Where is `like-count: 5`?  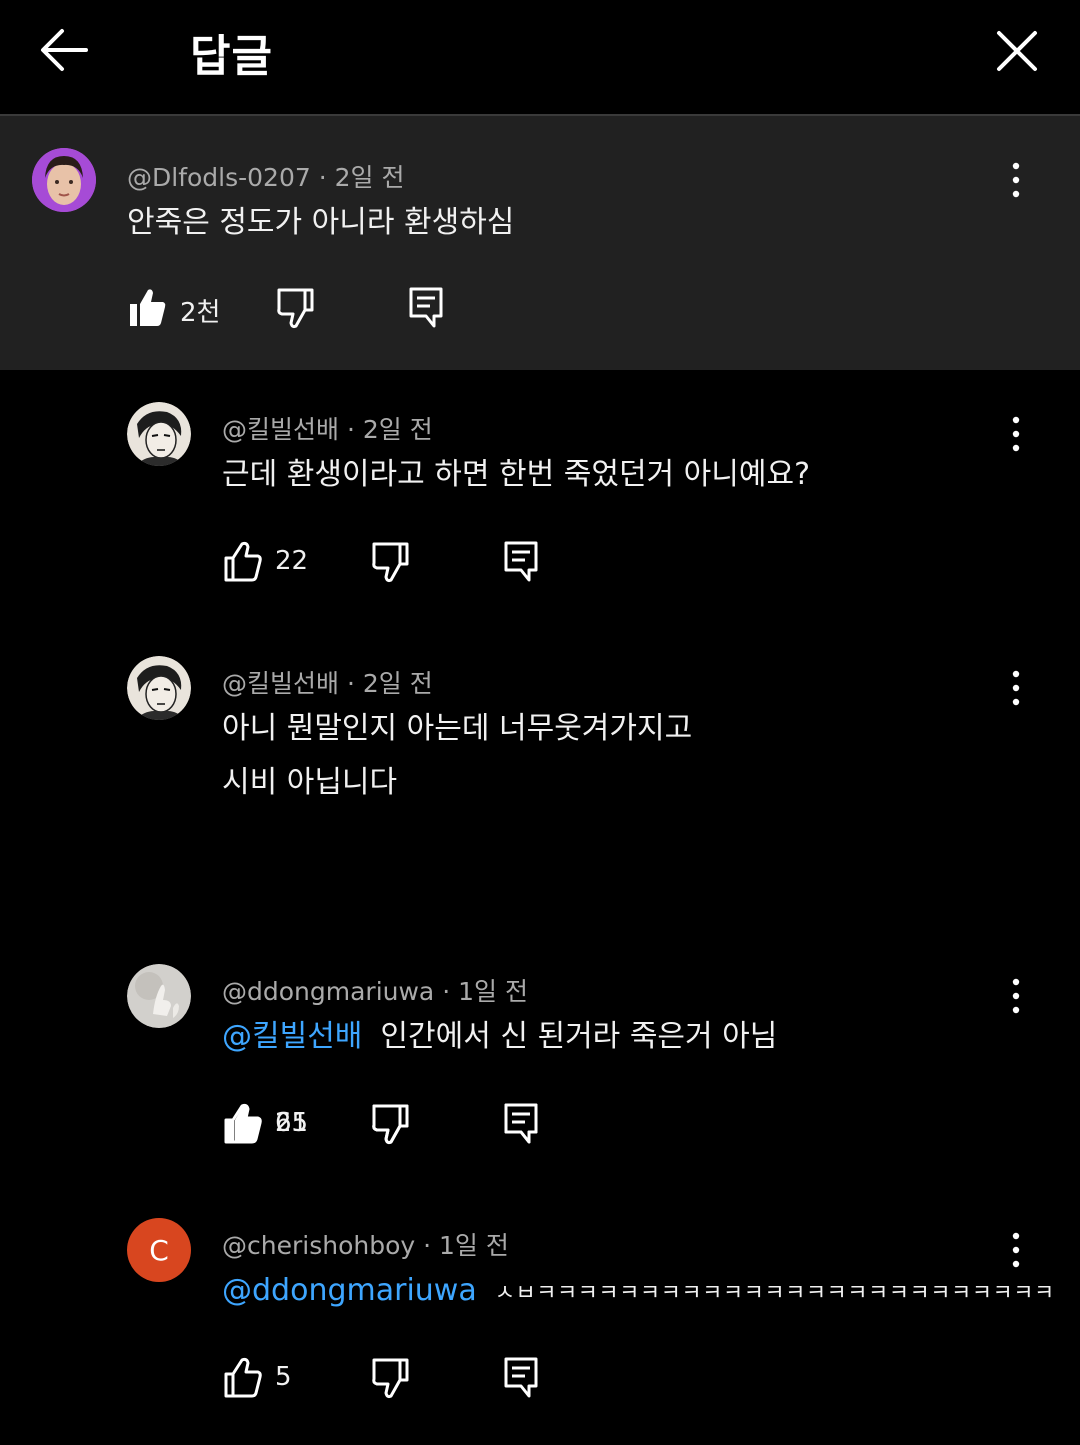 like-count: 5 is located at coordinates (283, 1377).